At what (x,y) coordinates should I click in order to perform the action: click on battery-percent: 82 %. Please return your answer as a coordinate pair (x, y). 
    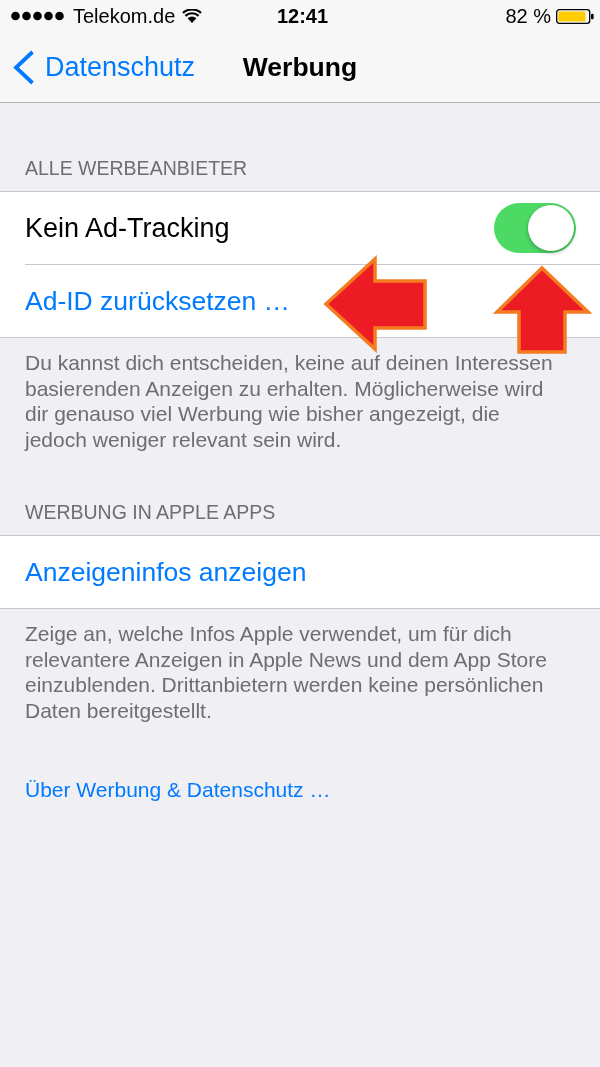
    Looking at the image, I should click on (528, 16).